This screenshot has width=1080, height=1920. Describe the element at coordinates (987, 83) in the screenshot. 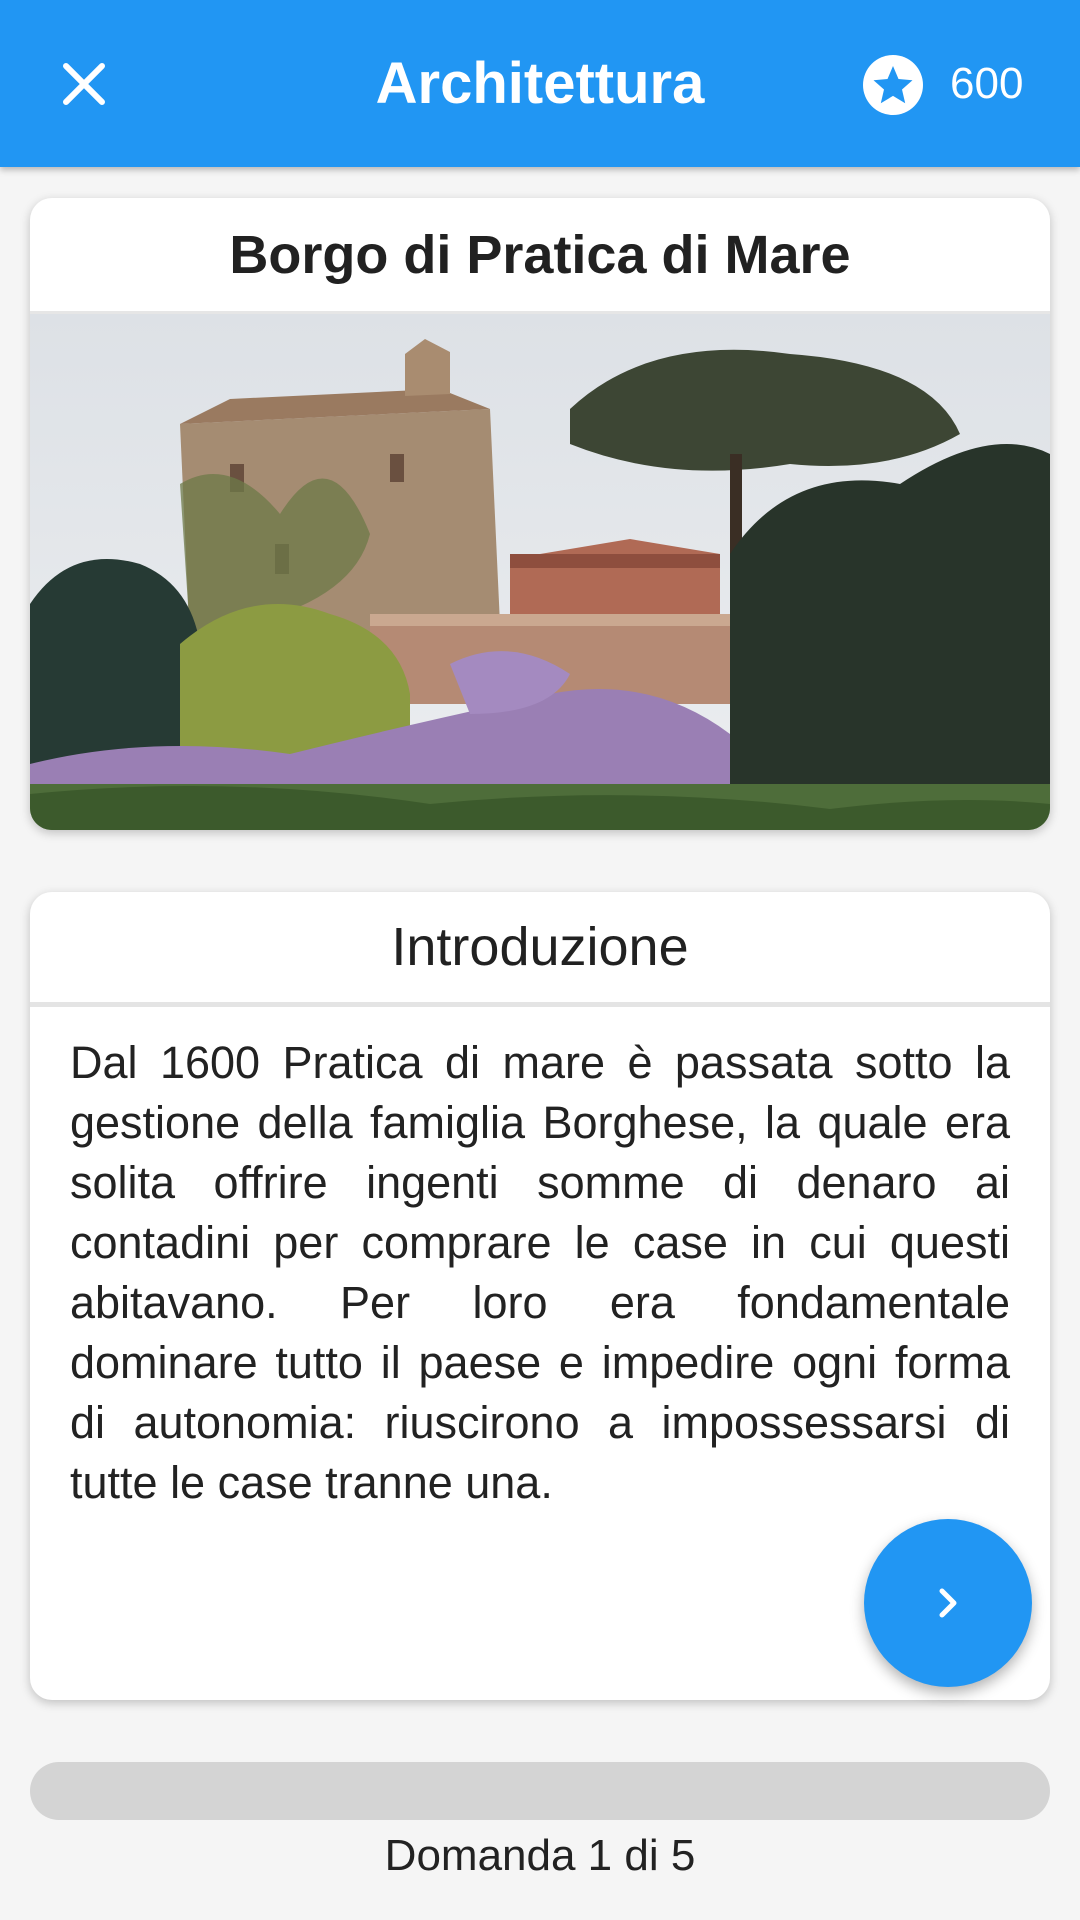

I see `score-value: 600` at that location.